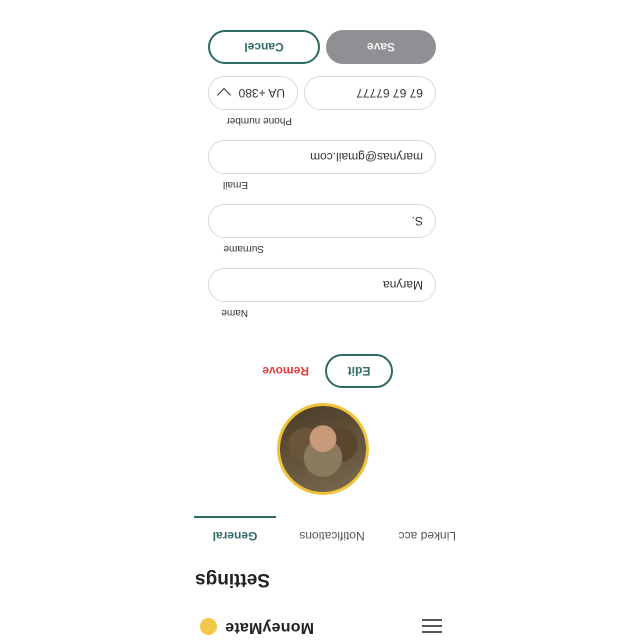 This screenshot has width=640, height=640. I want to click on email-label: Email, so click(235, 184).